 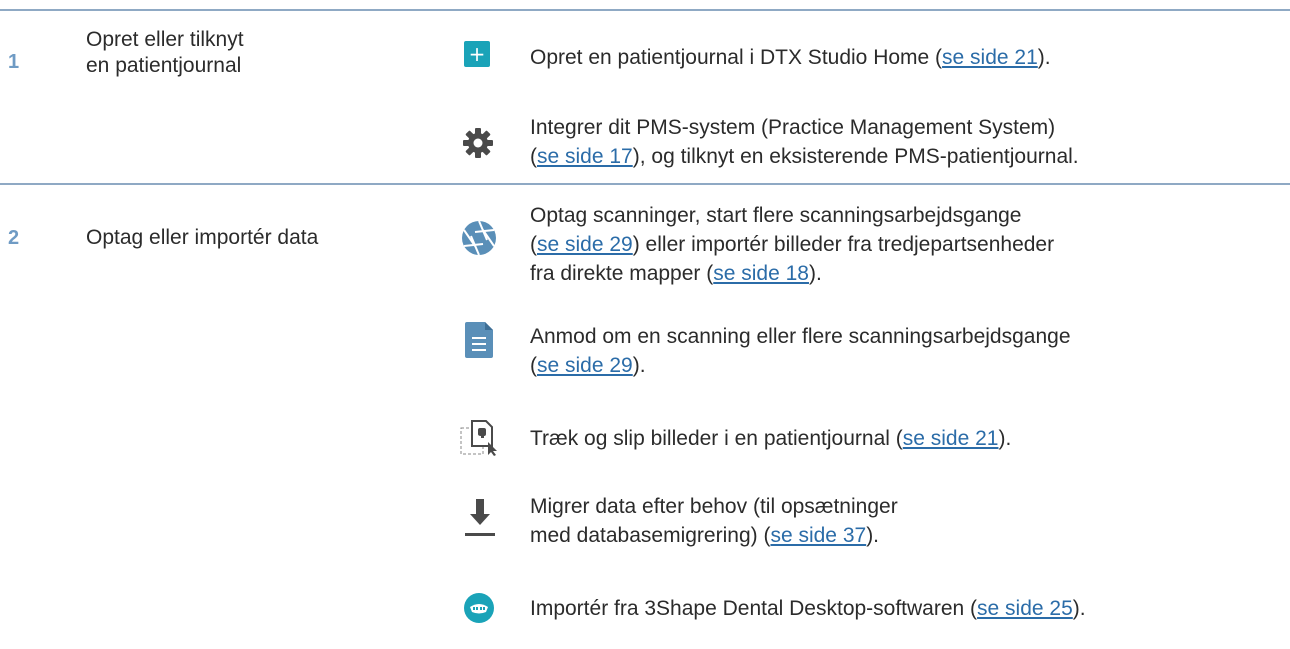 What do you see at coordinates (585, 156) in the screenshot?
I see `link-page-17: se side 17` at bounding box center [585, 156].